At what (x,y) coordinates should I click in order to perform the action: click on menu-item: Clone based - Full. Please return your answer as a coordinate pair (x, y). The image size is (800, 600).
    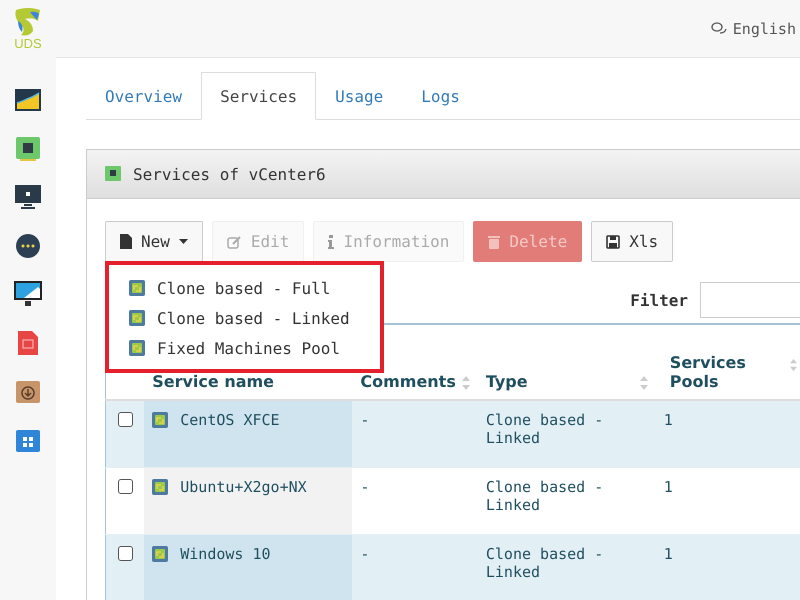
    Looking at the image, I should click on (239, 288).